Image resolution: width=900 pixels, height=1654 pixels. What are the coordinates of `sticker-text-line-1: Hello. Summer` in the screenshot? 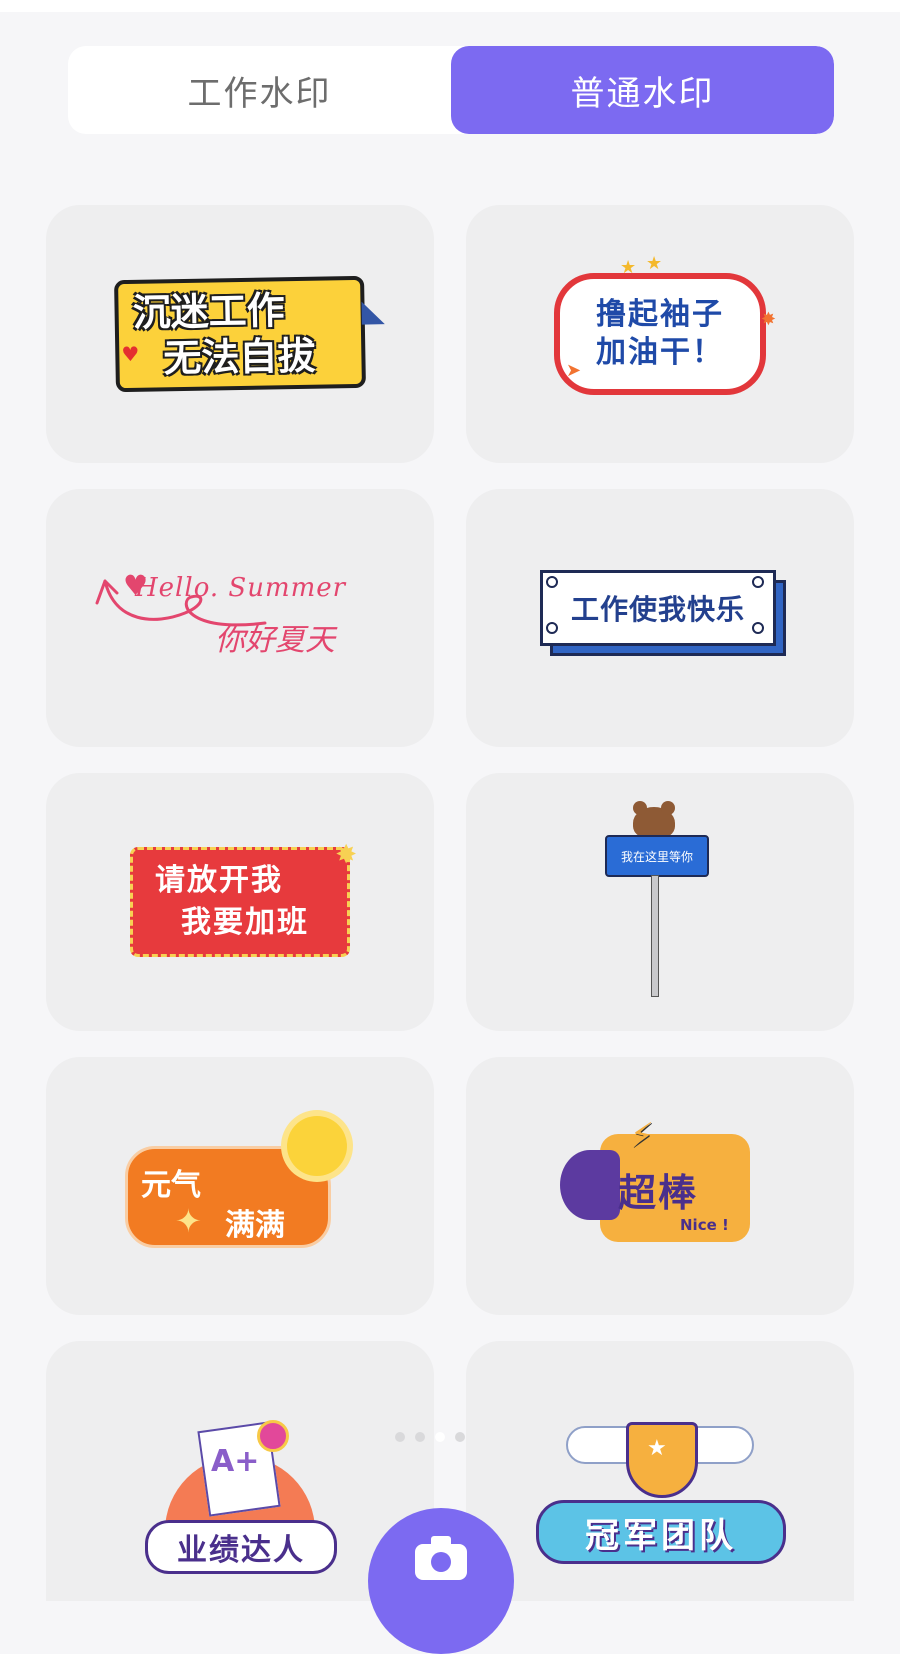 It's located at (241, 588).